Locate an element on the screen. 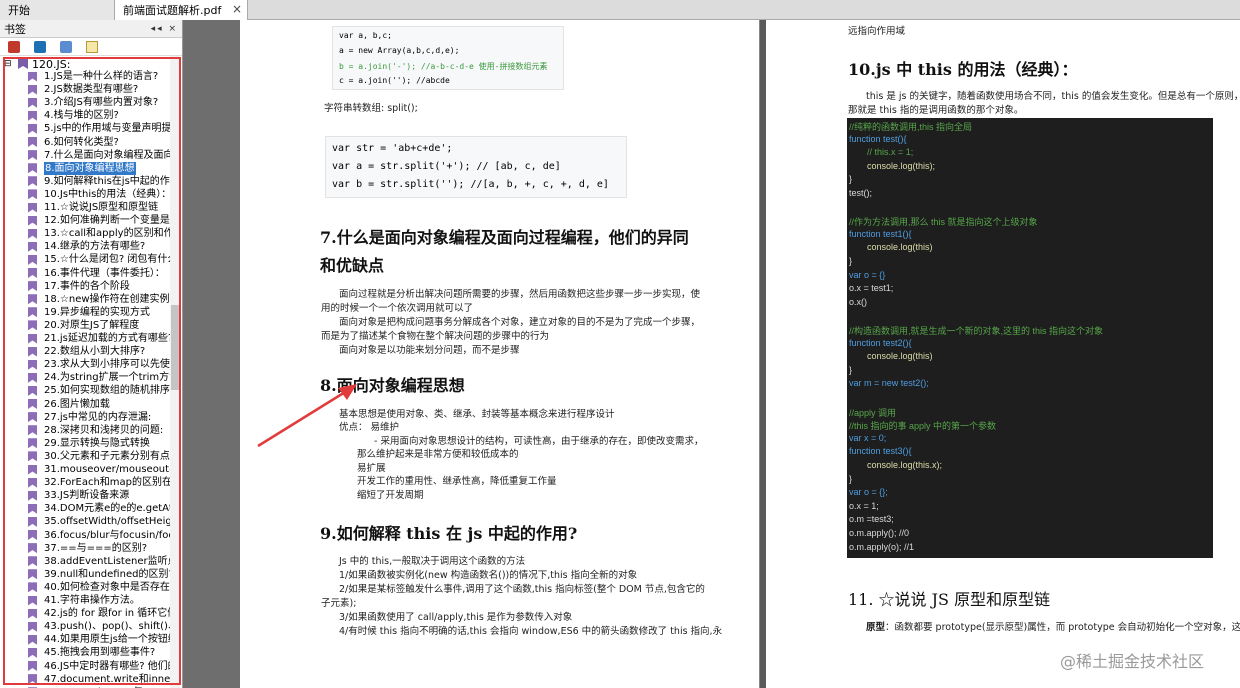 The width and height of the screenshot is (1240, 688). bookmark-root: ⊟ 120.JS: is located at coordinates (37, 64).